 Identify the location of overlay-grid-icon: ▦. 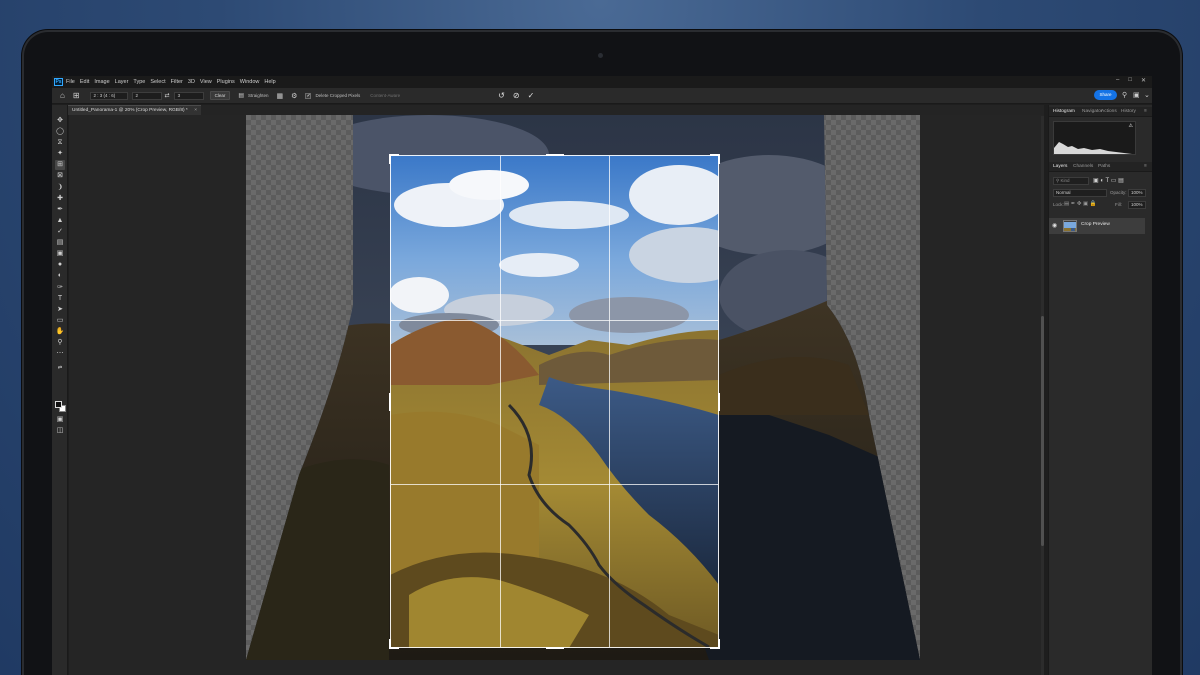
(280, 96).